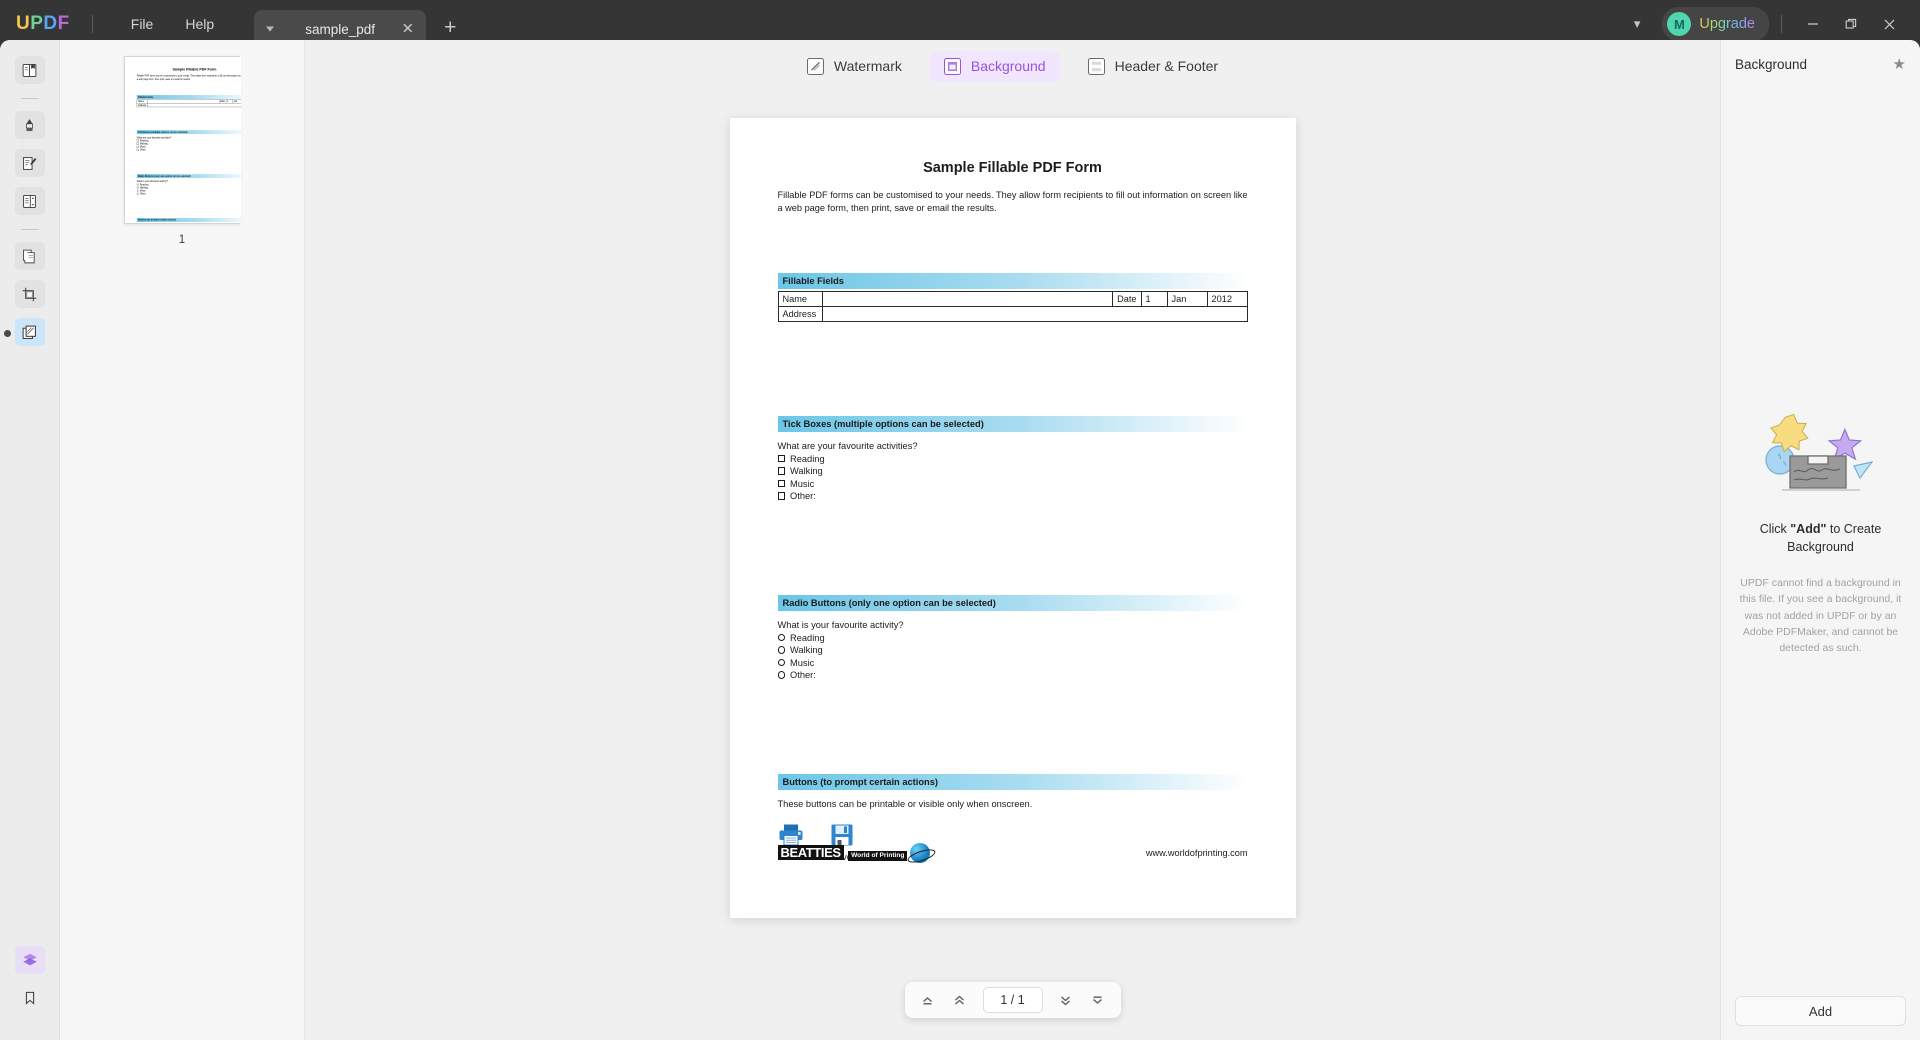 The height and width of the screenshot is (1040, 1920). I want to click on sidebar-item-page-tools, so click(29, 332).